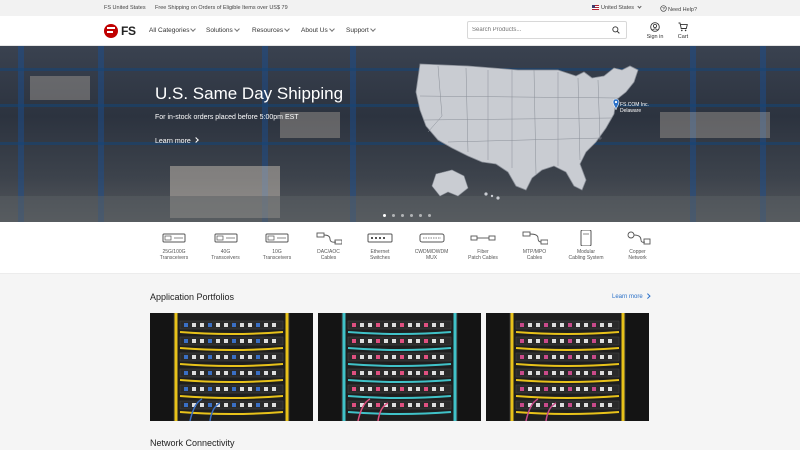 The height and width of the screenshot is (450, 800). Describe the element at coordinates (586, 238) in the screenshot. I see `modular-enclosure-icon` at that location.